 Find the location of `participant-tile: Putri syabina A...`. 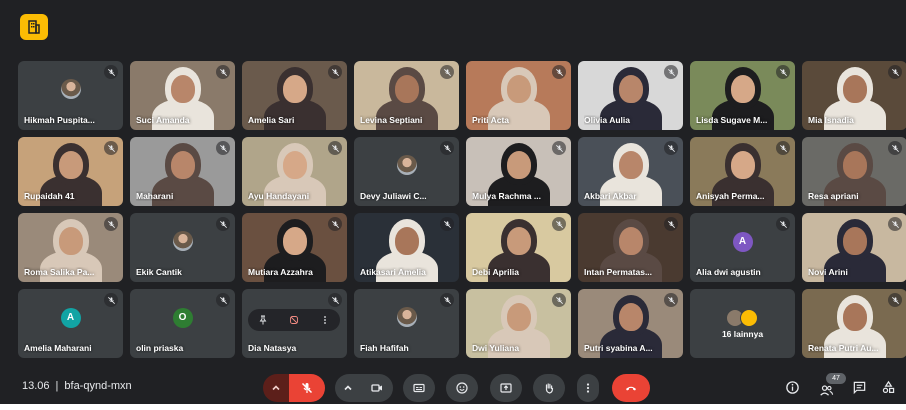

participant-tile: Putri syabina A... is located at coordinates (630, 323).